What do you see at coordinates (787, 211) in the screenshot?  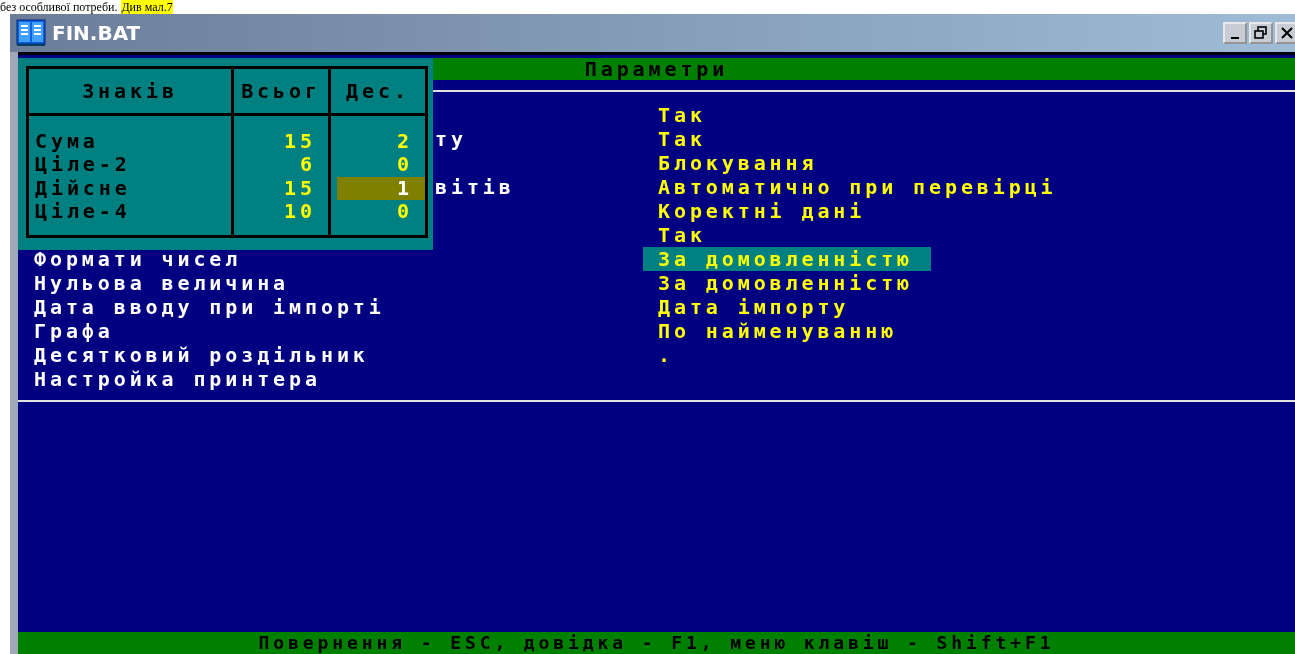 I see `setting-value: Коректні дані` at bounding box center [787, 211].